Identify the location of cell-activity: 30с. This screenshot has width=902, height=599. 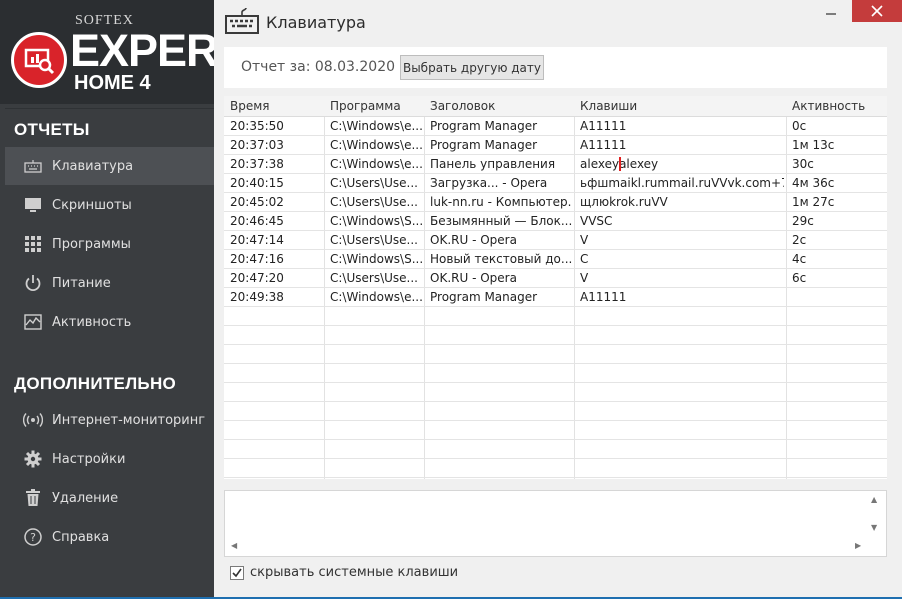
(803, 164).